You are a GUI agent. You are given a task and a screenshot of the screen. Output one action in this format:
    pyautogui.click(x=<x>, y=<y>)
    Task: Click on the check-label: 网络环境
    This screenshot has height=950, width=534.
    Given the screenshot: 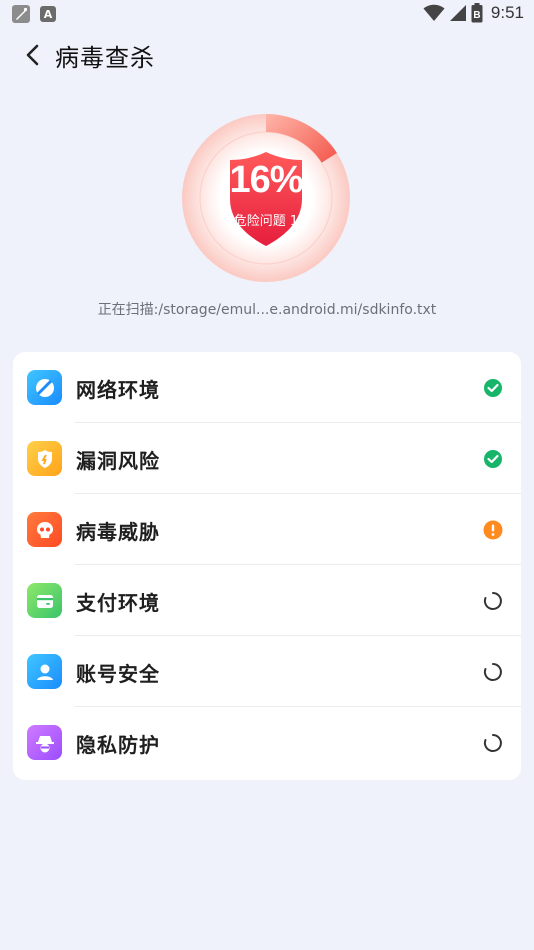 What is the action you would take?
    pyautogui.click(x=118, y=390)
    